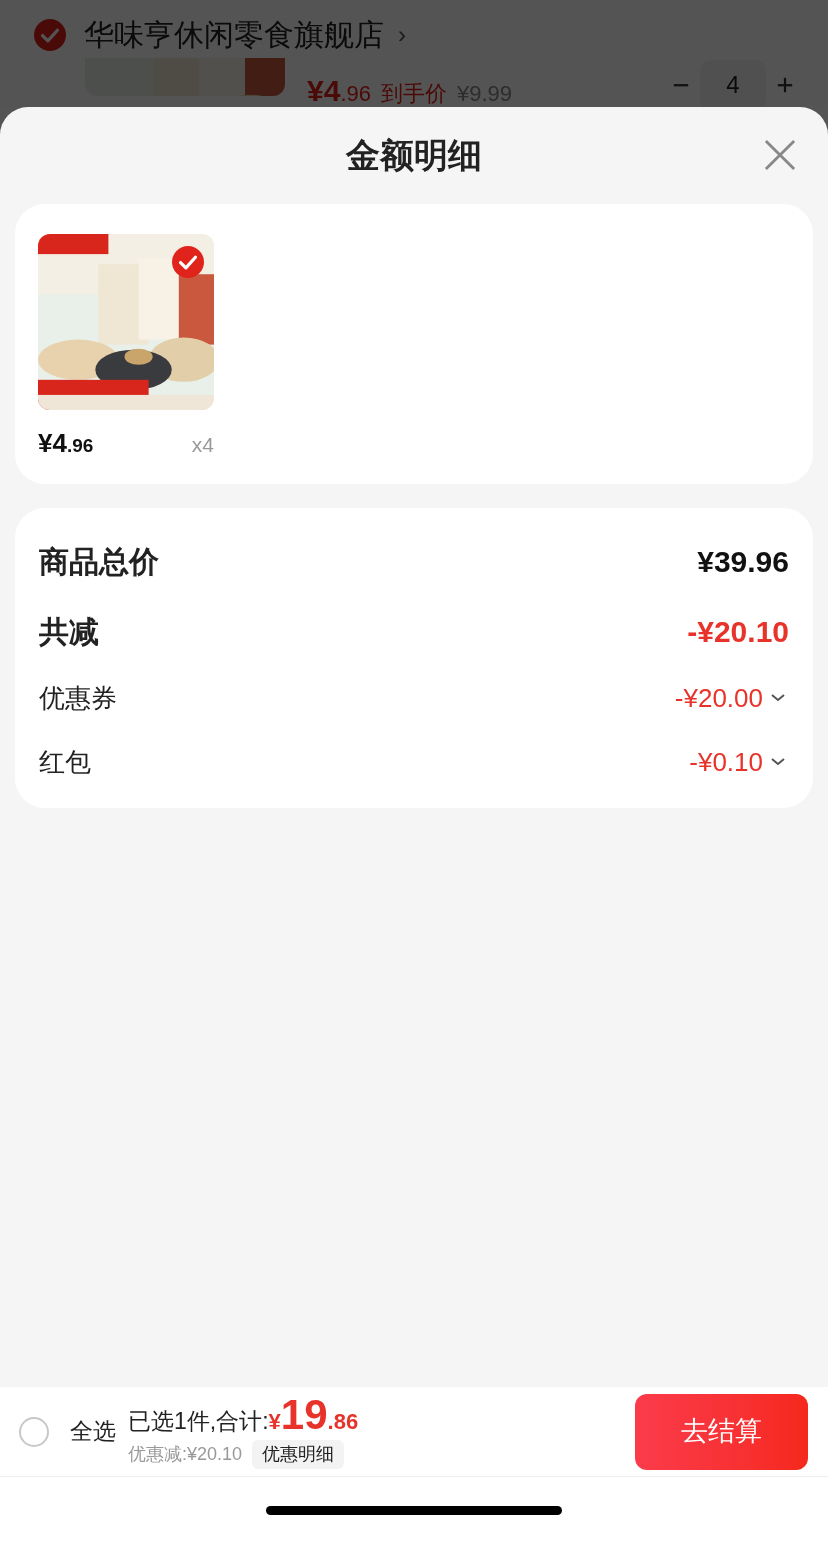 The height and width of the screenshot is (1544, 828). I want to click on row-value: -¥20.10, so click(738, 631).